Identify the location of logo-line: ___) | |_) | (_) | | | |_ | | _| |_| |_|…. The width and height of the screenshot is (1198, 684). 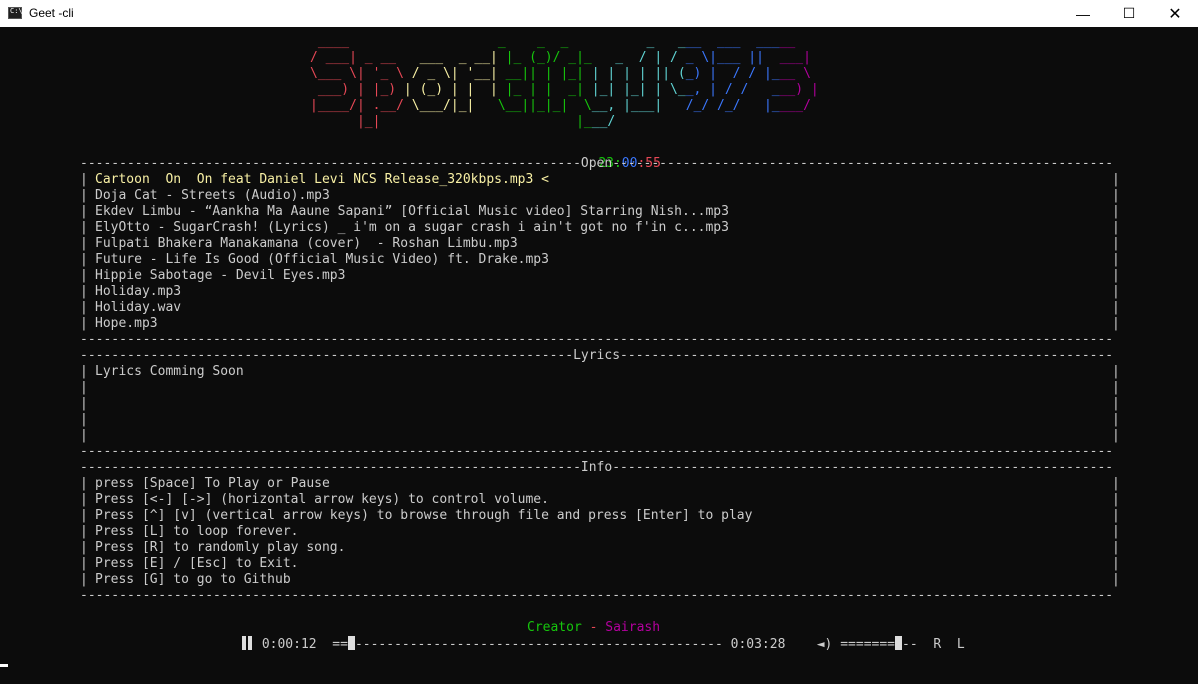
(564, 89).